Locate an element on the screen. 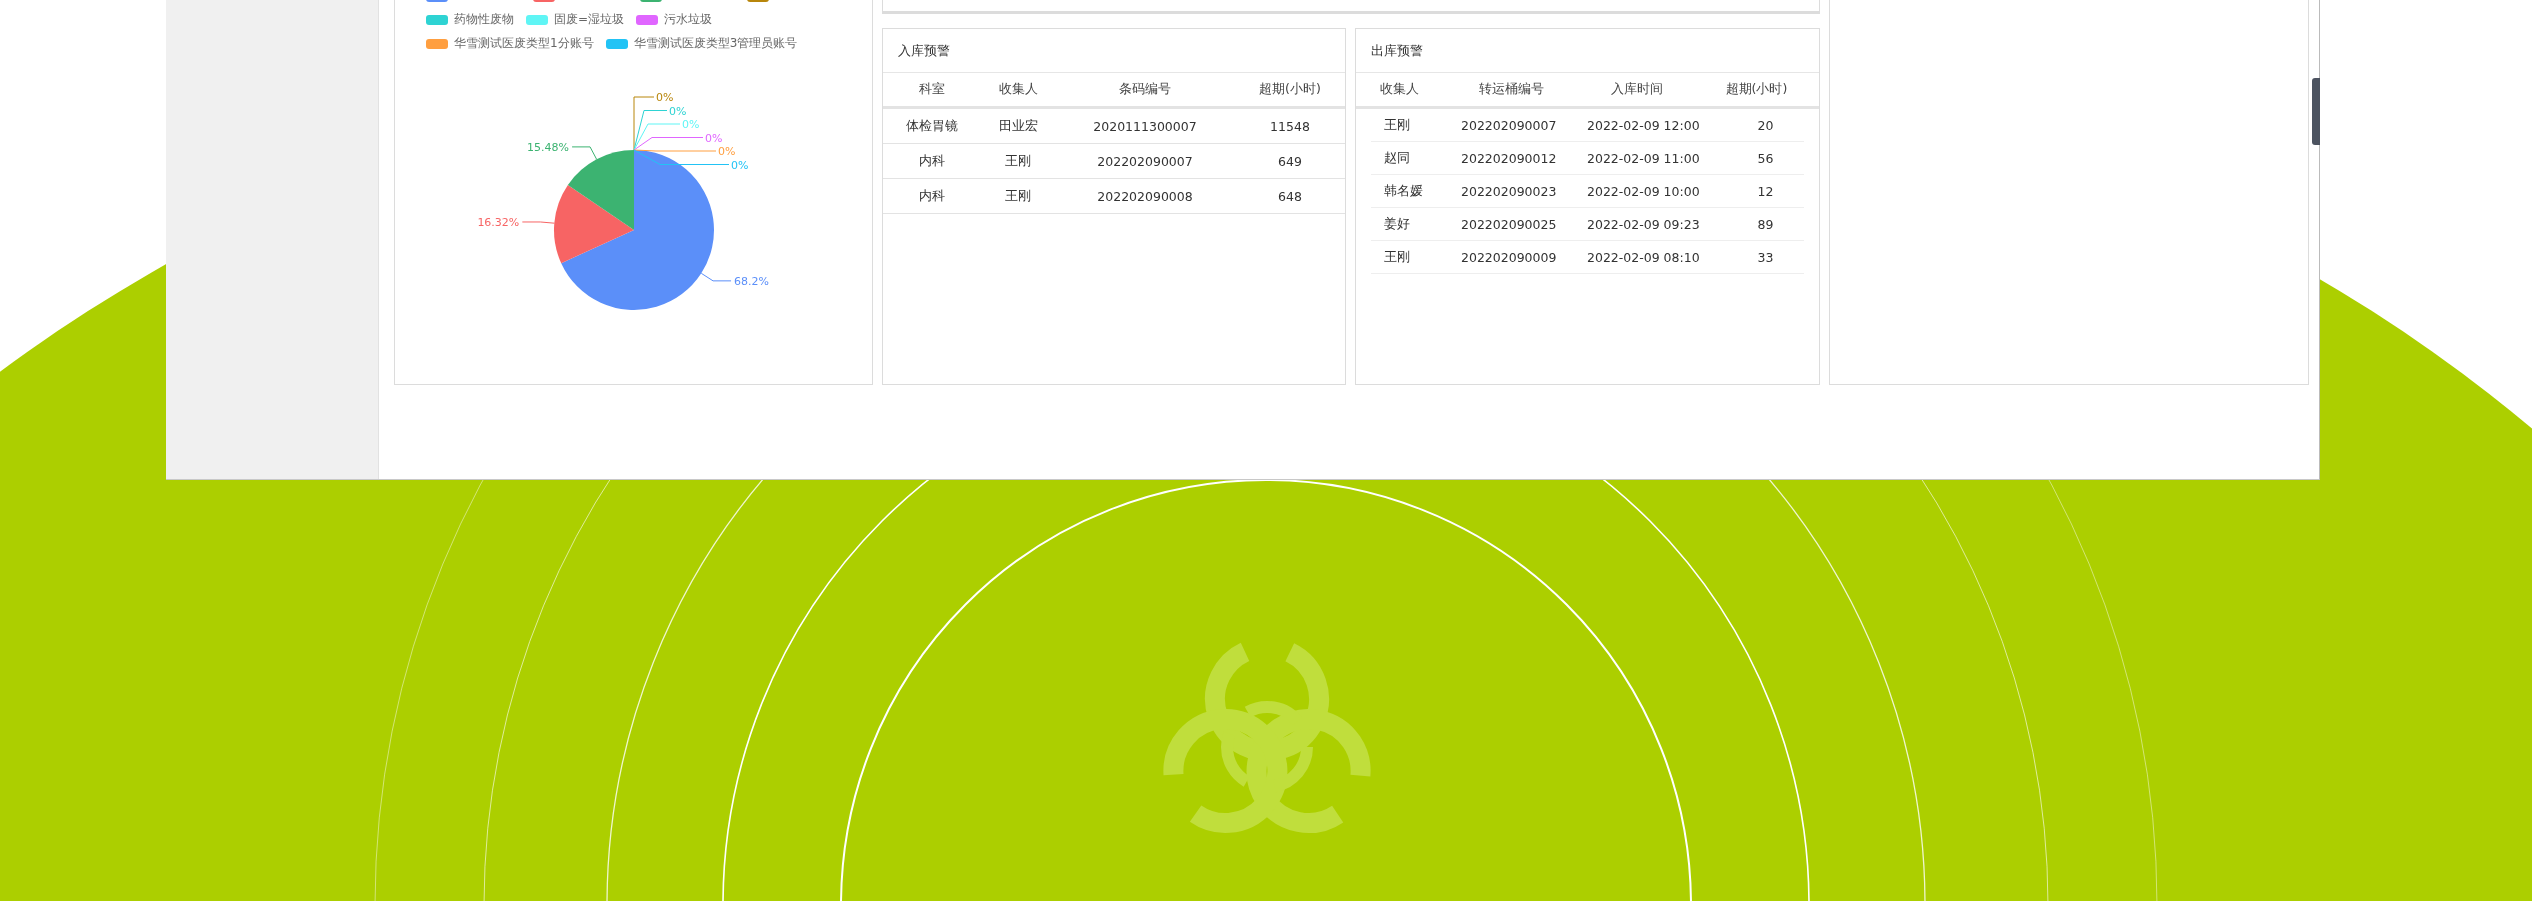 This screenshot has height=901, width=2532. table-row: 王刚 202202090007 2022-02-09 12:00 20 is located at coordinates (1587, 125).